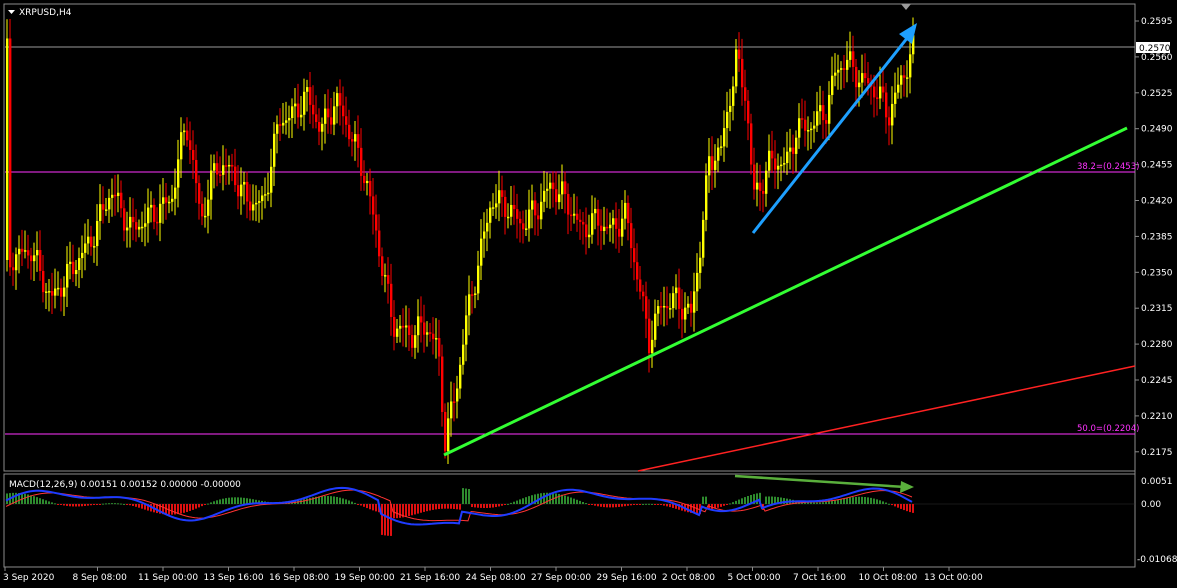 This screenshot has width=1177, height=588. Describe the element at coordinates (886, 418) in the screenshot. I see `red-trendline` at that location.